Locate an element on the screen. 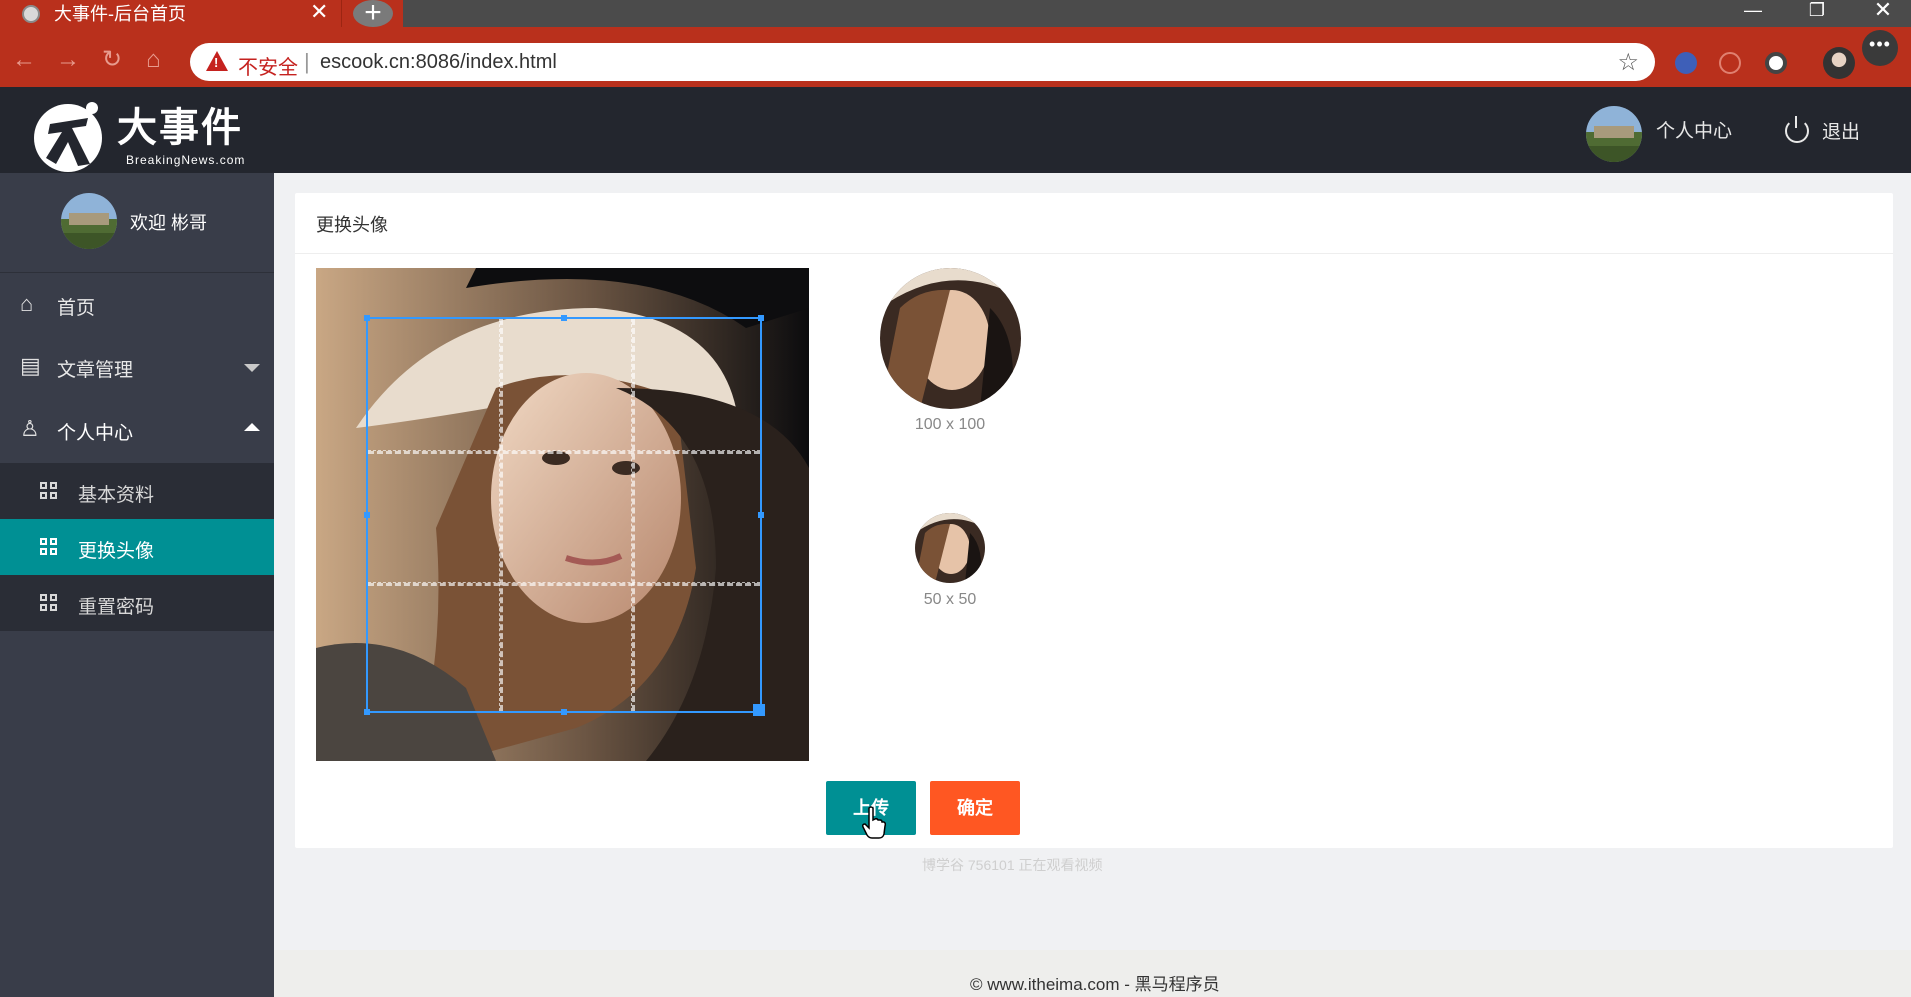  reload-icon: ↻ is located at coordinates (112, 60).